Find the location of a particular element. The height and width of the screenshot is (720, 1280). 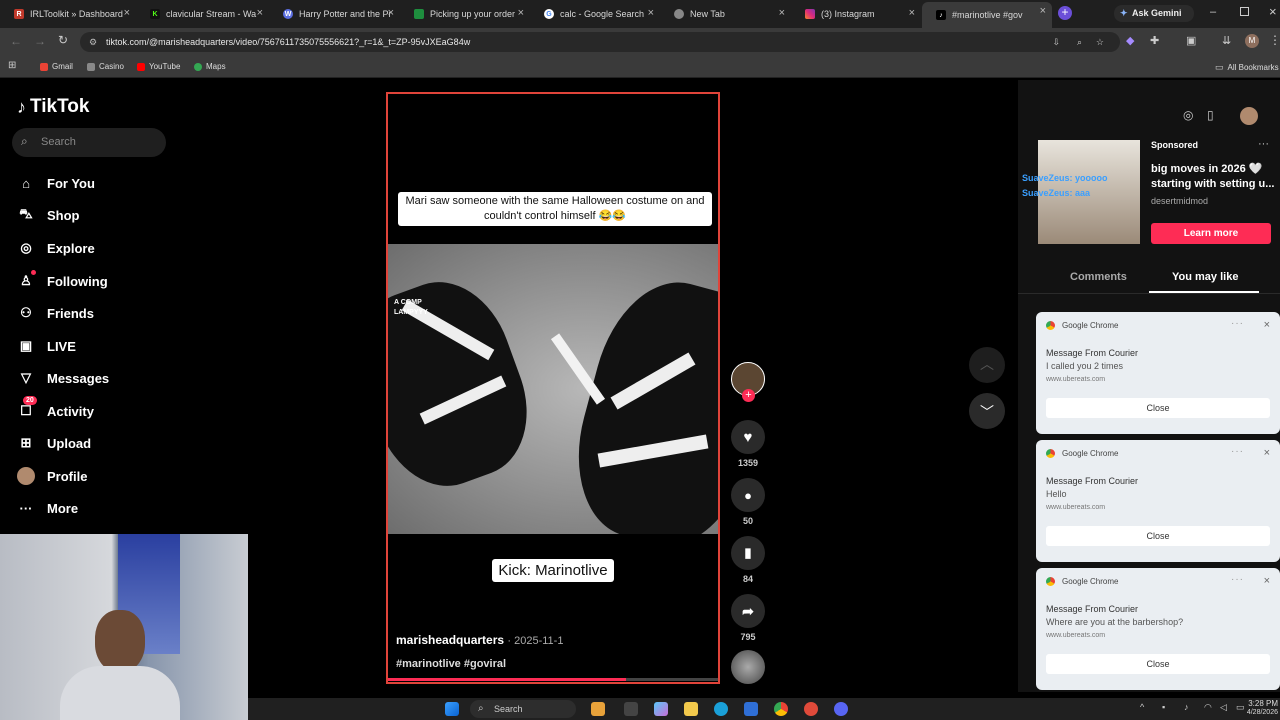

nav-live: ▣ LIVE is located at coordinates (46, 346).